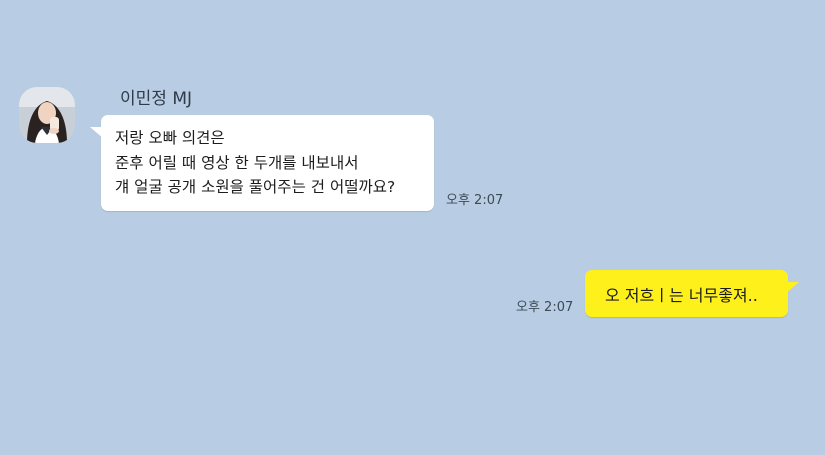  Describe the element at coordinates (681, 295) in the screenshot. I see `message-text: 오 저흐ㅣ는 너무좋져..` at that location.